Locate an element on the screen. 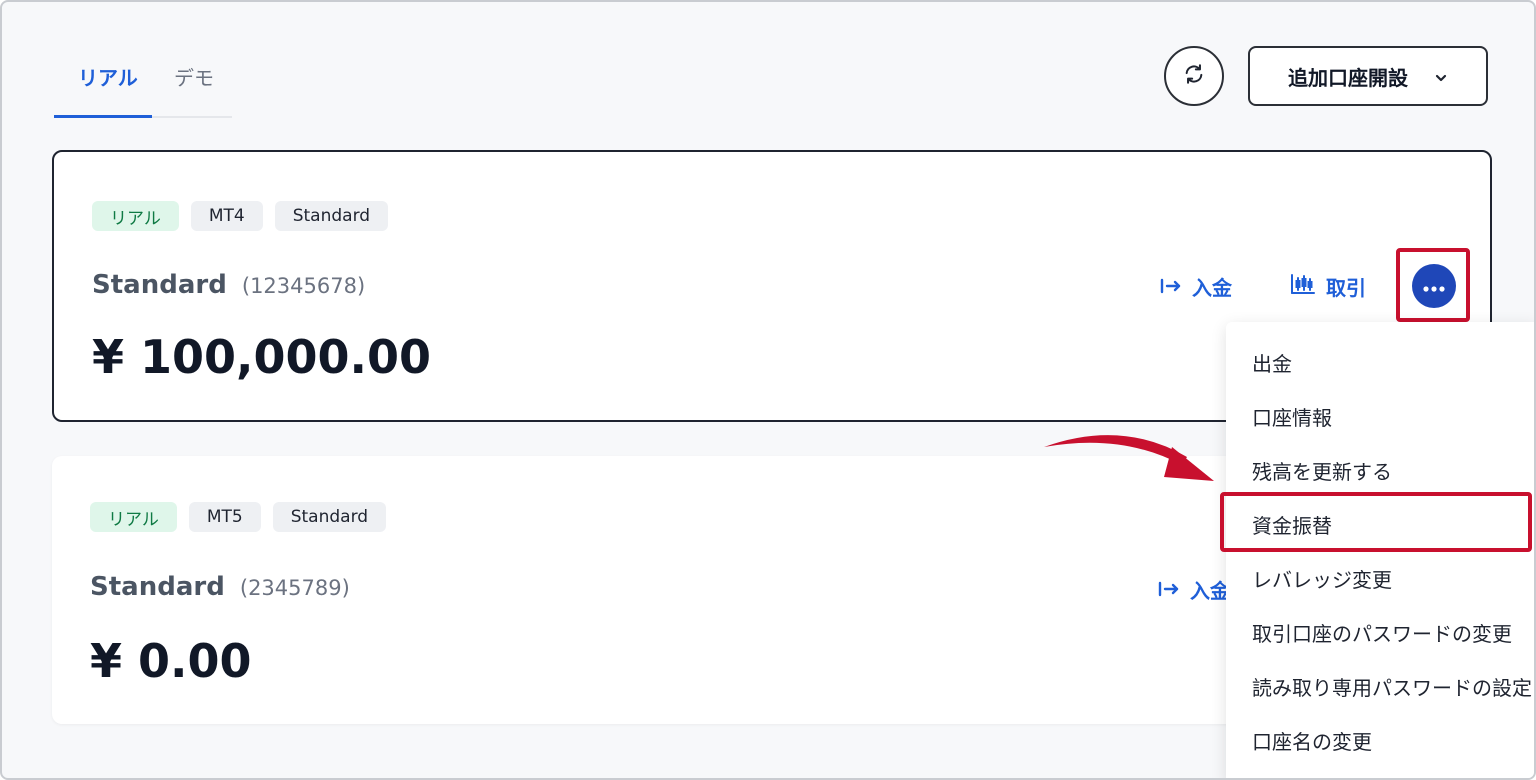  tab-demo: デモ is located at coordinates (194, 76).